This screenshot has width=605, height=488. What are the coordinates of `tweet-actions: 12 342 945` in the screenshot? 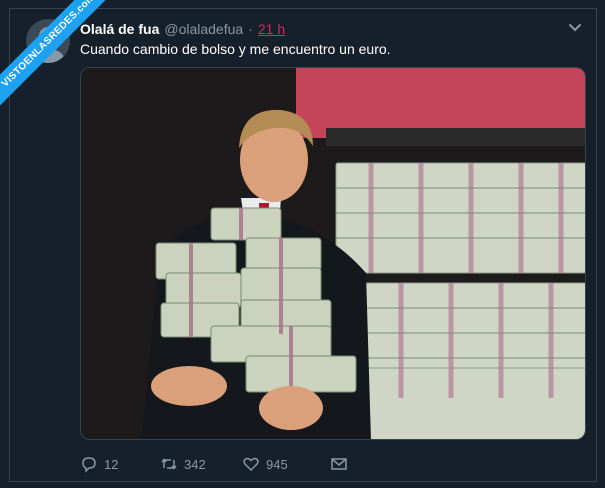 It's located at (214, 464).